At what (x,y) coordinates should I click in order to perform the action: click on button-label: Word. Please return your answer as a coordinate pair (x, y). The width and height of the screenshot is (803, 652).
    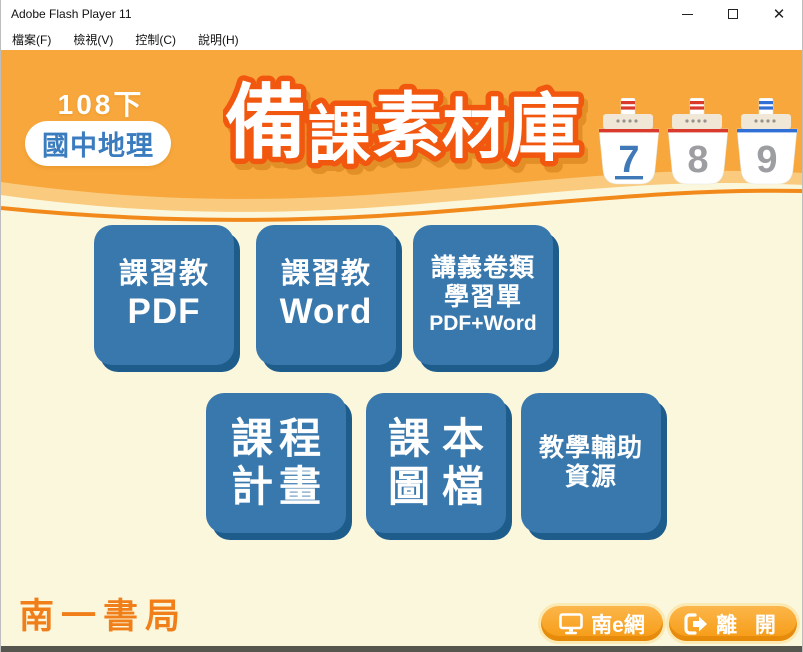
    Looking at the image, I should click on (326, 311).